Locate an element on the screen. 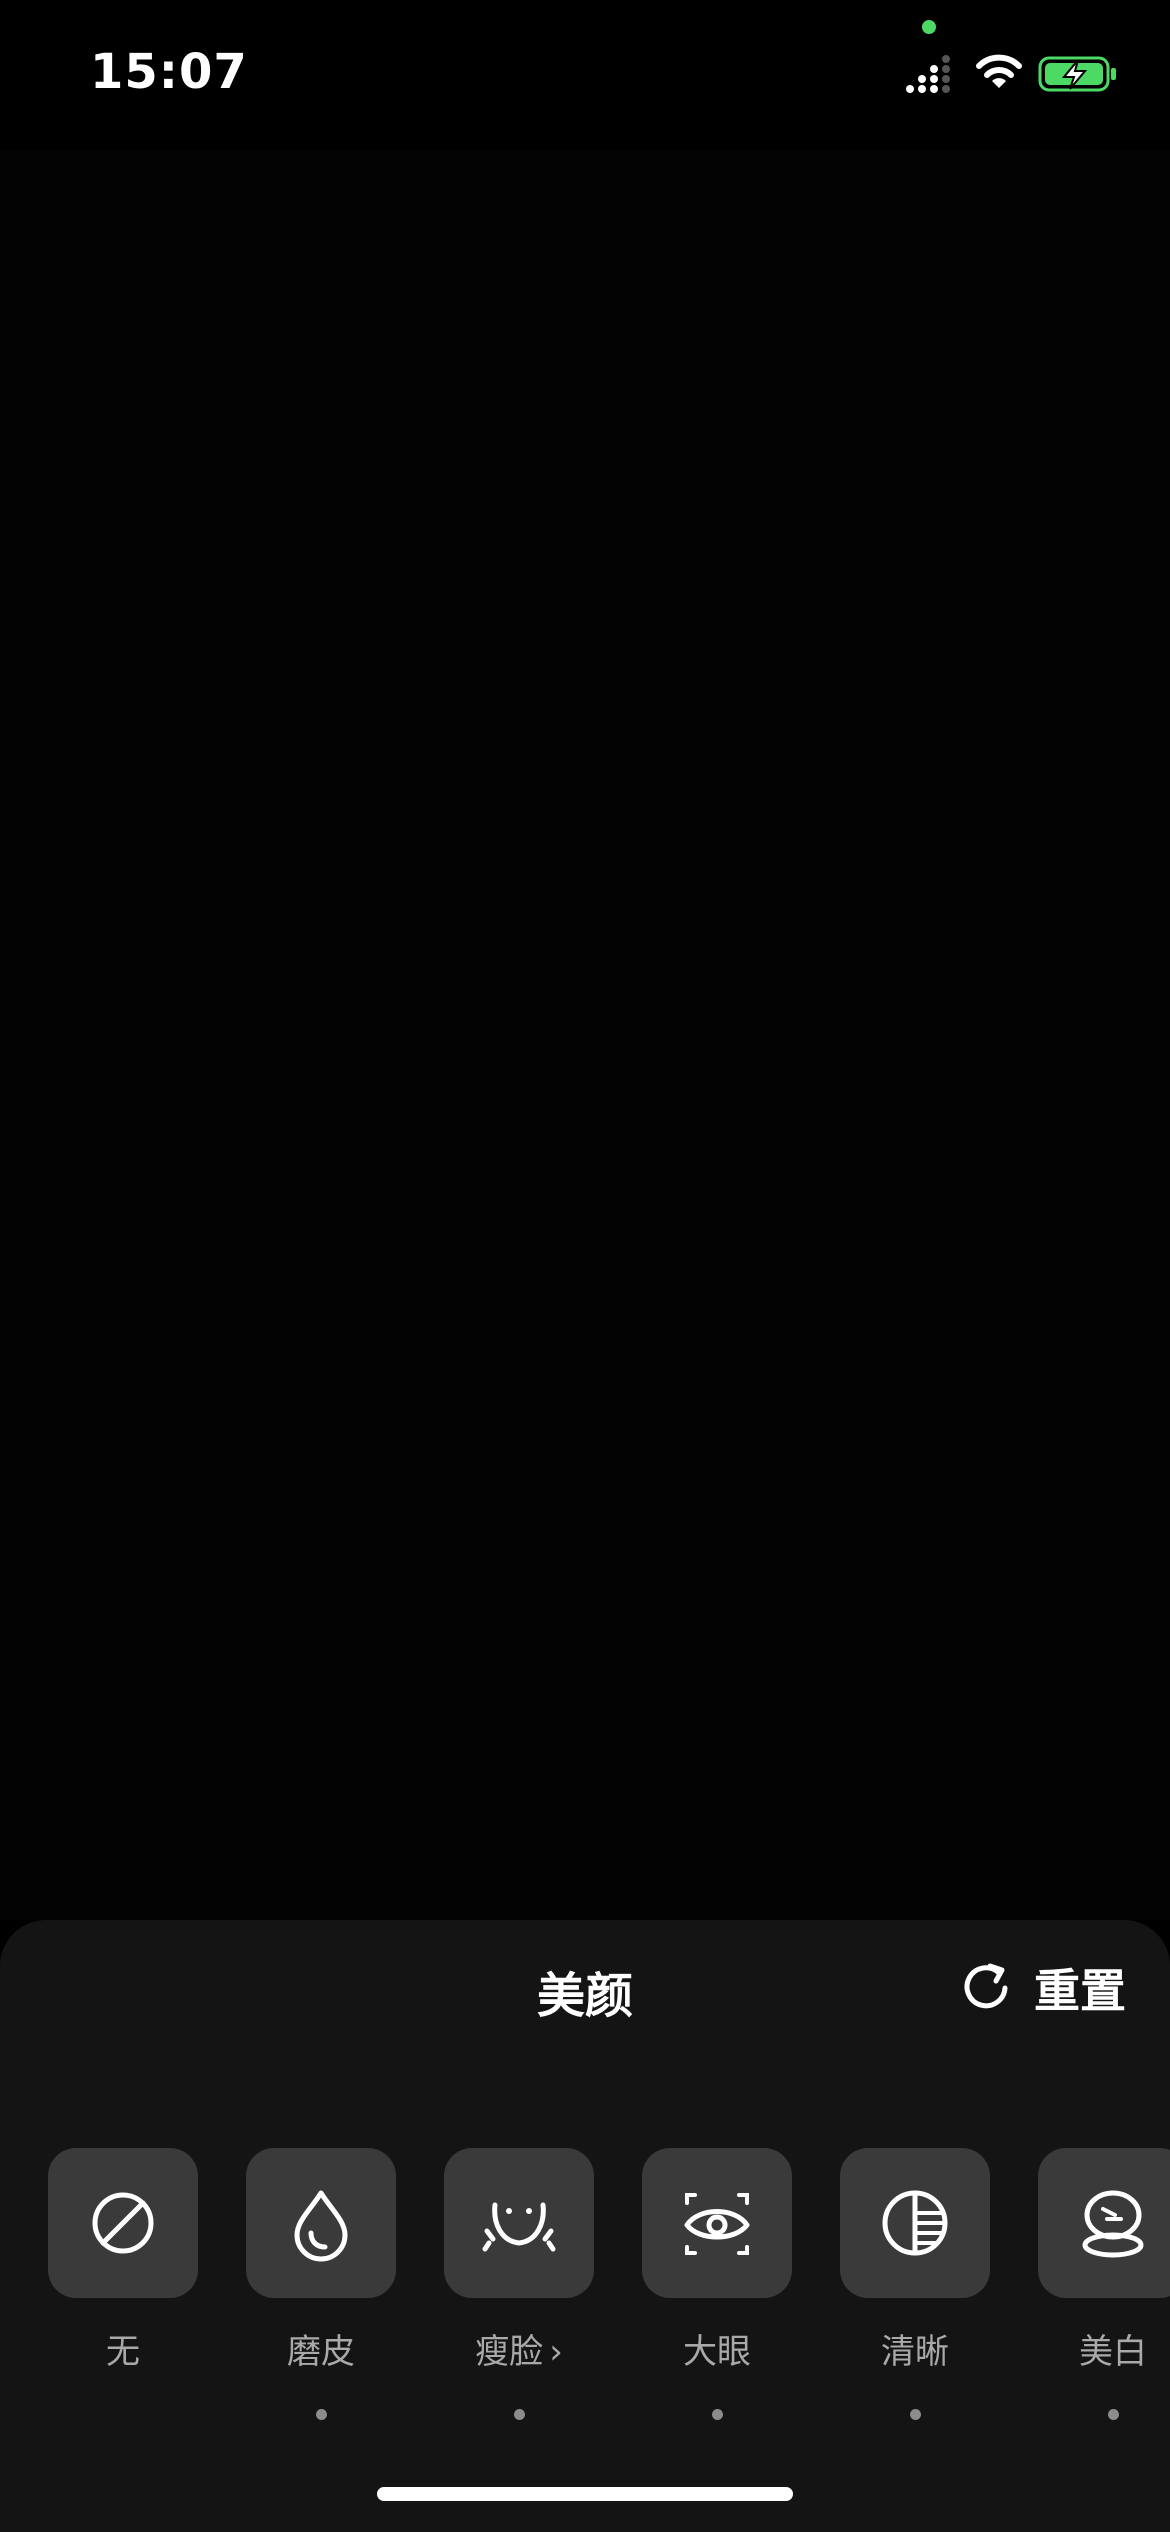 The width and height of the screenshot is (1170, 2532). none-icon is located at coordinates (123, 2223).